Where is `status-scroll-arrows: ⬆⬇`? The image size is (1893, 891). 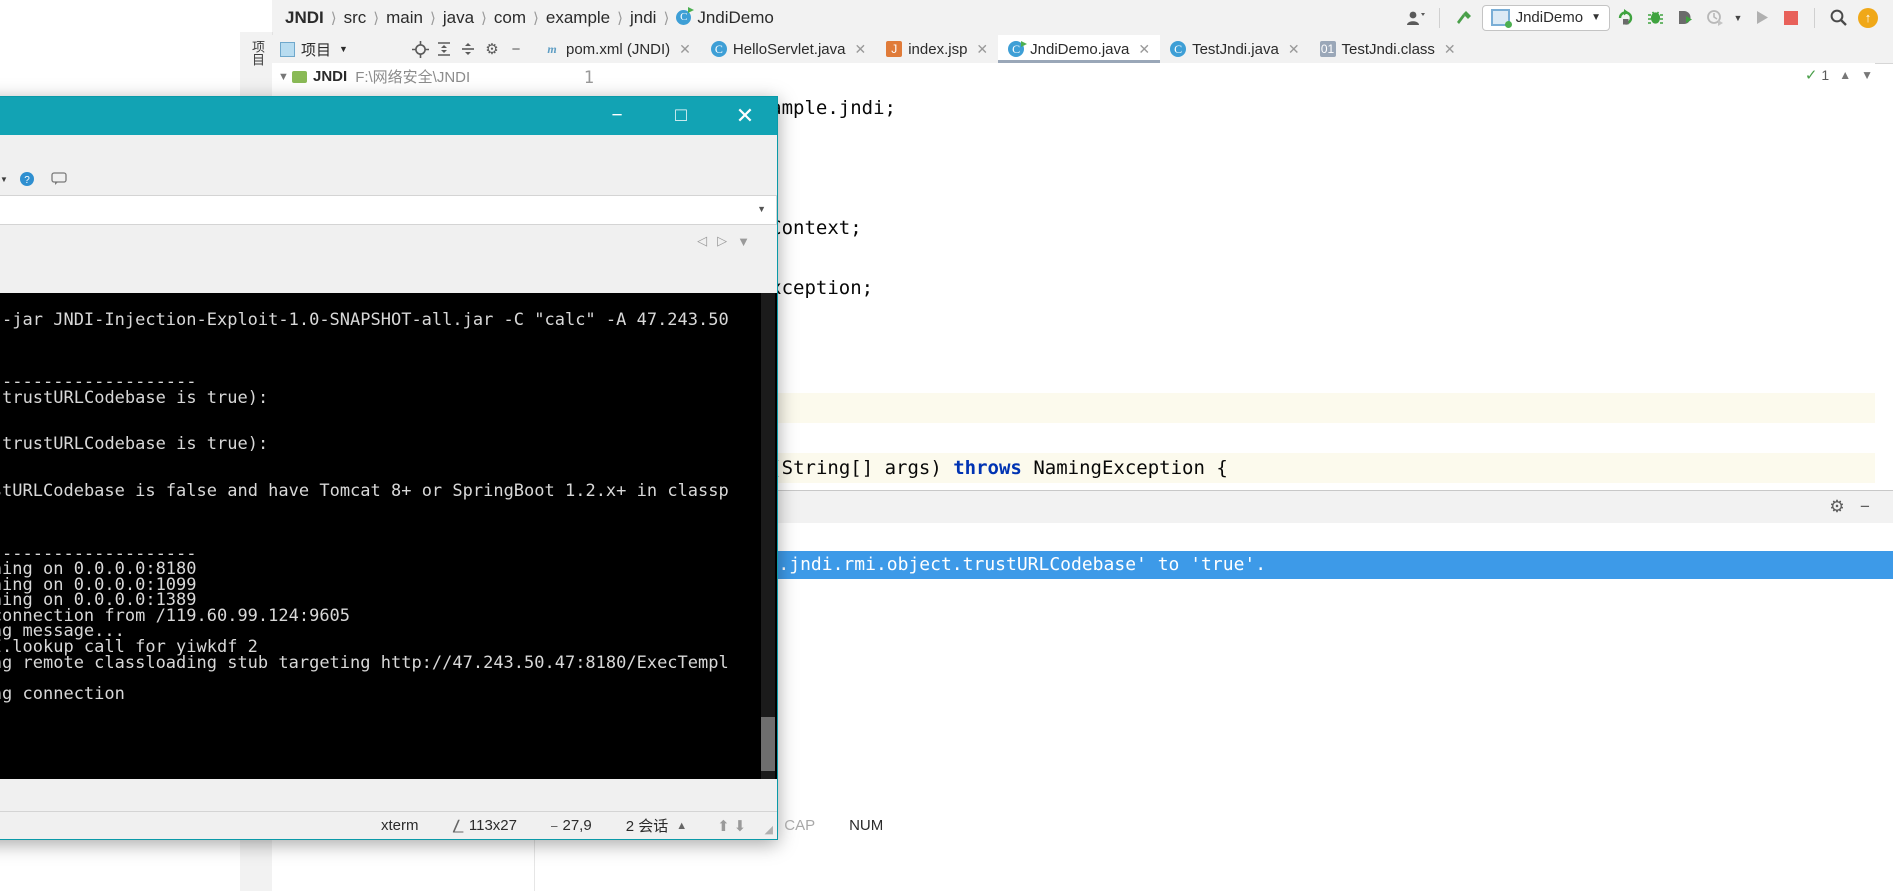 status-scroll-arrows: ⬆⬇ is located at coordinates (733, 826).